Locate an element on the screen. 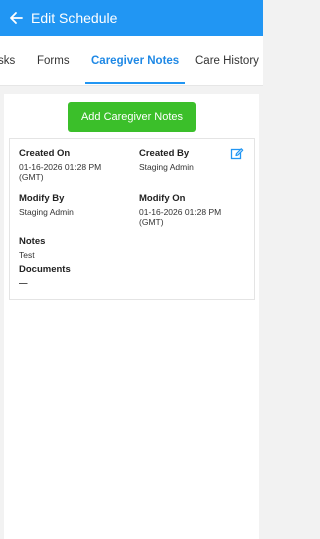 The width and height of the screenshot is (320, 539). tab-care-history: Care History is located at coordinates (227, 60).